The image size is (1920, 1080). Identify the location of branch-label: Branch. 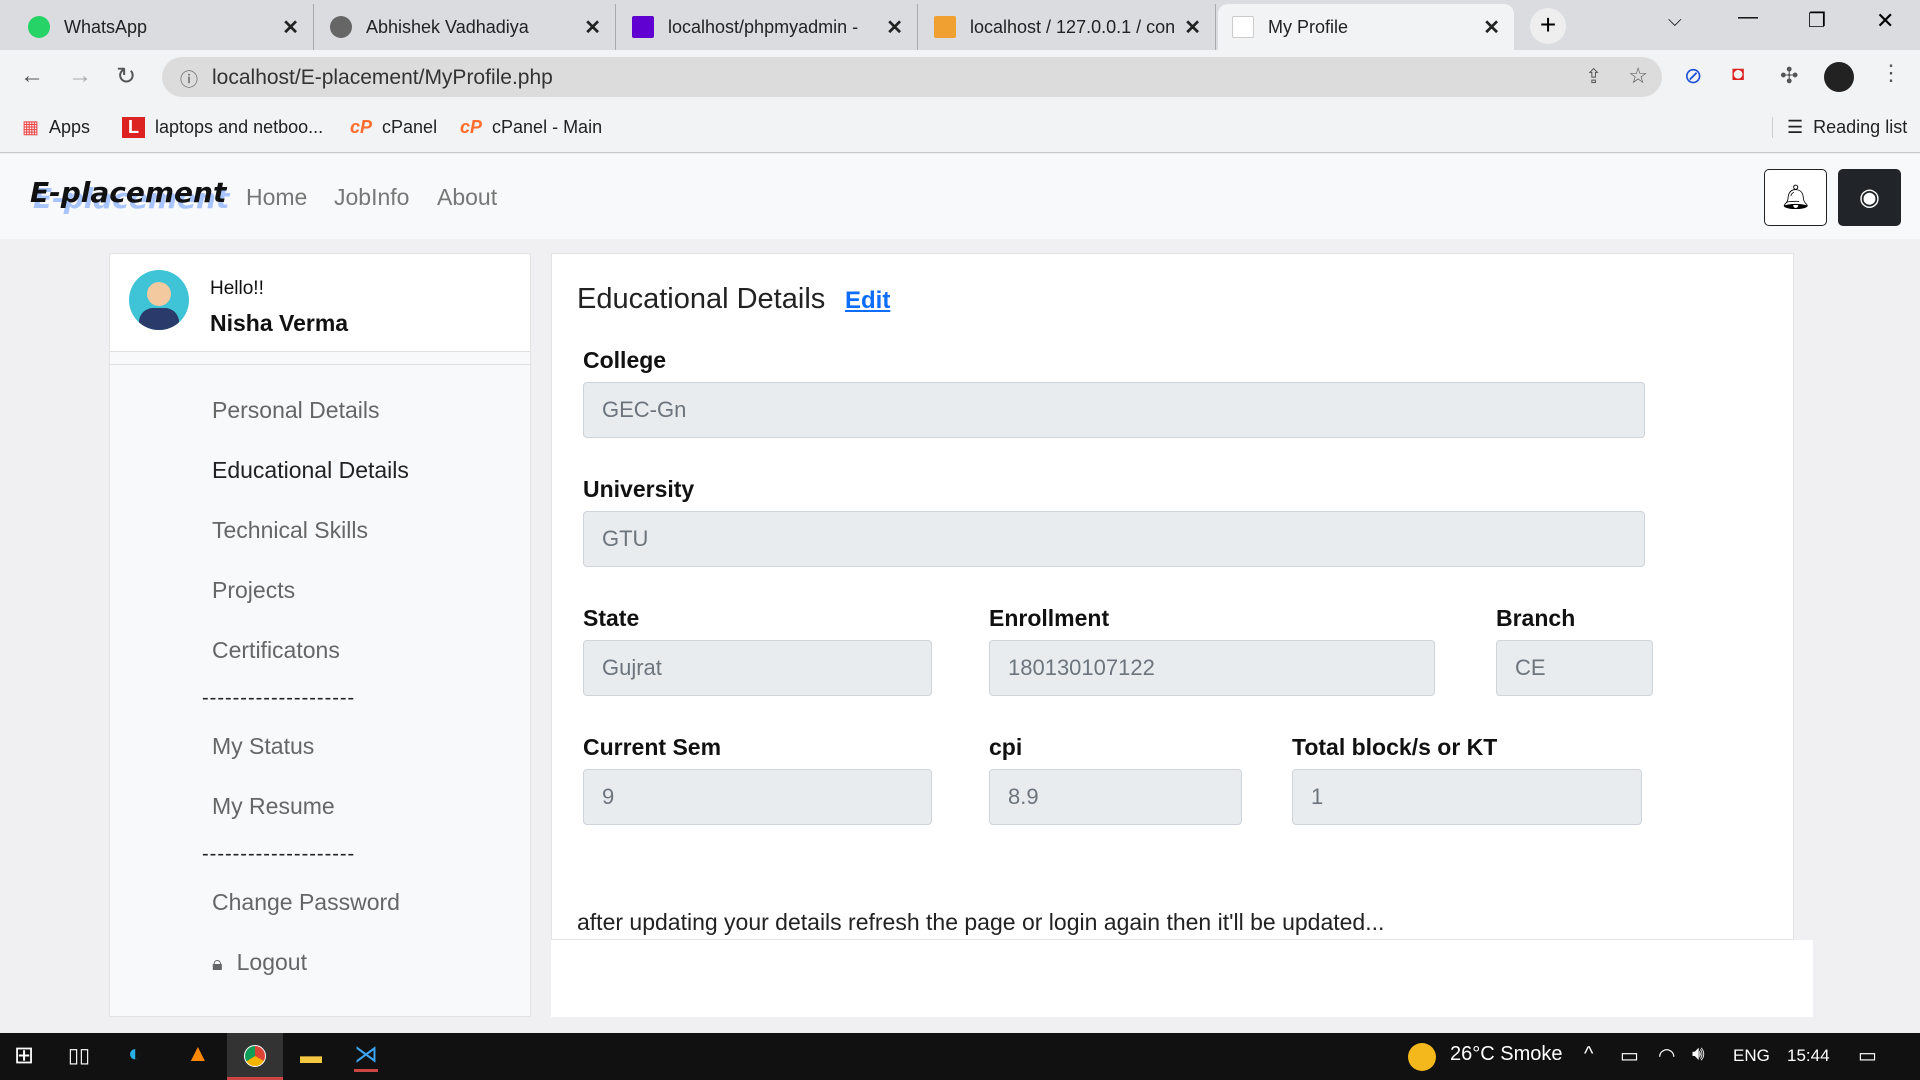
(1536, 618).